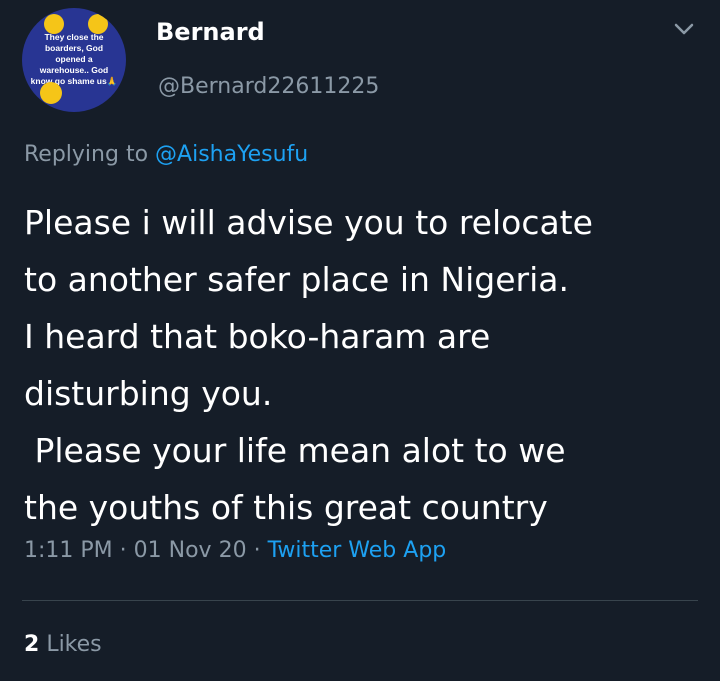 This screenshot has width=720, height=681. What do you see at coordinates (74, 644) in the screenshot?
I see `likes-label: Likes` at bounding box center [74, 644].